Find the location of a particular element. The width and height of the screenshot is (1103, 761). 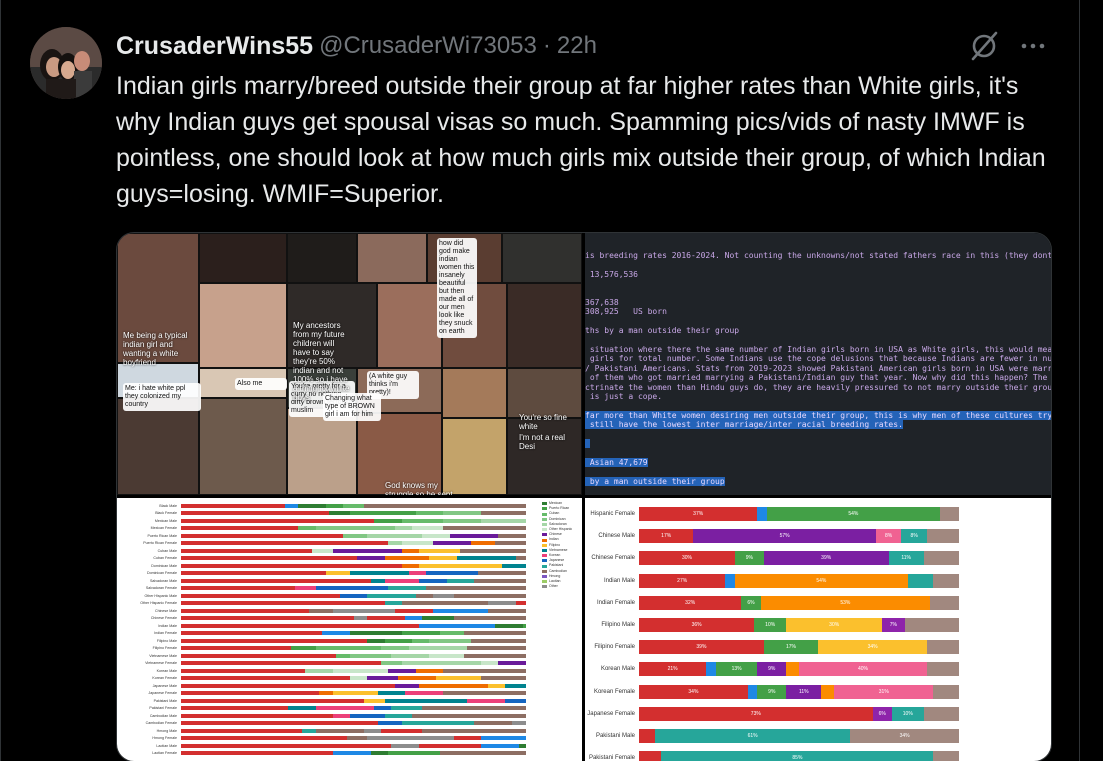

category-label: Japanese Female is located at coordinates (162, 693).